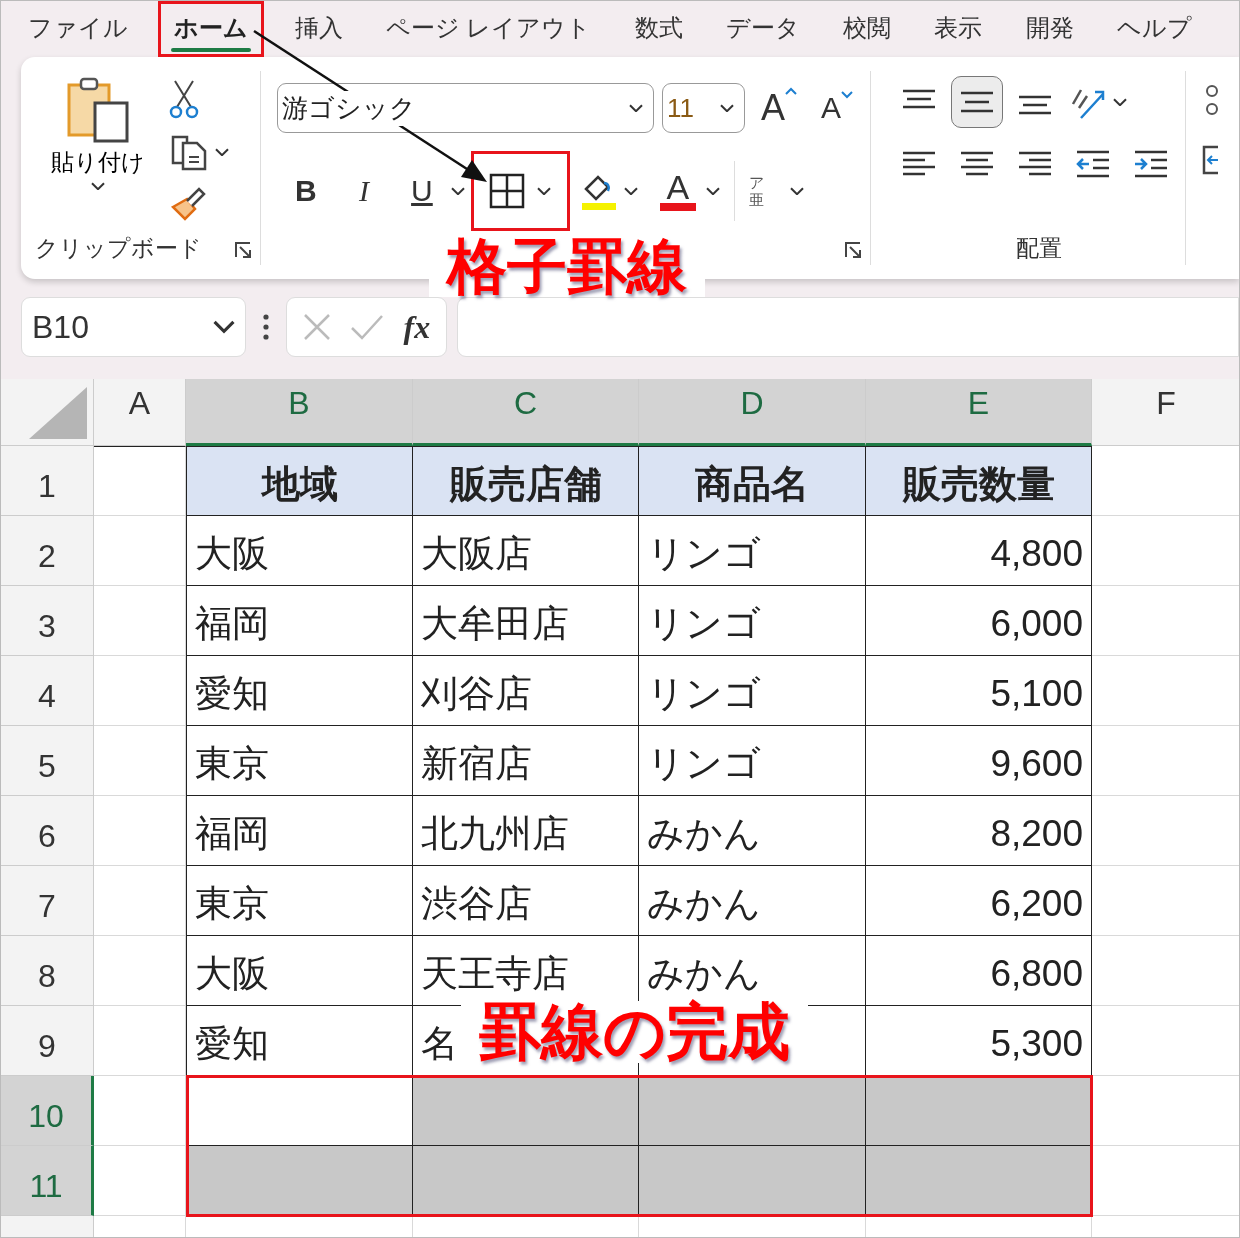 This screenshot has width=1240, height=1238. I want to click on column-header: F, so click(1165, 412).